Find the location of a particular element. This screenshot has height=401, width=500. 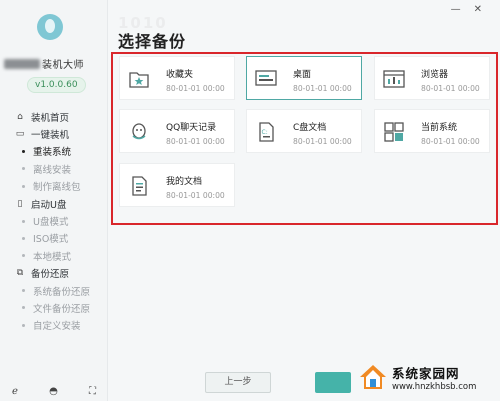

backup-item-name: 浏览器 is located at coordinates (435, 75).